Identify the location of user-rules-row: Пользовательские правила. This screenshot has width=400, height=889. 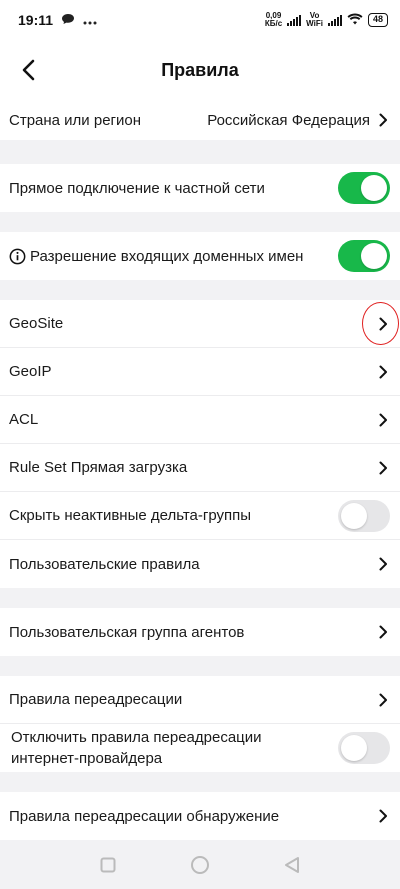
(200, 564).